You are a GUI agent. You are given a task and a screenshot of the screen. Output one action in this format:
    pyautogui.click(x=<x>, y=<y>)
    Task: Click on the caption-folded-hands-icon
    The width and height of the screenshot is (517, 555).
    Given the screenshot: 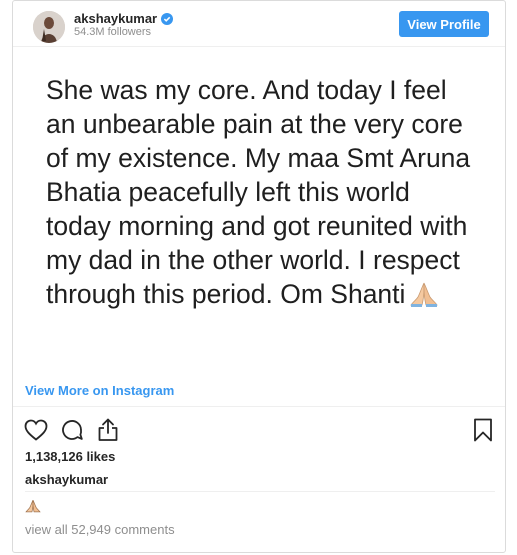 What is the action you would take?
    pyautogui.click(x=33, y=507)
    